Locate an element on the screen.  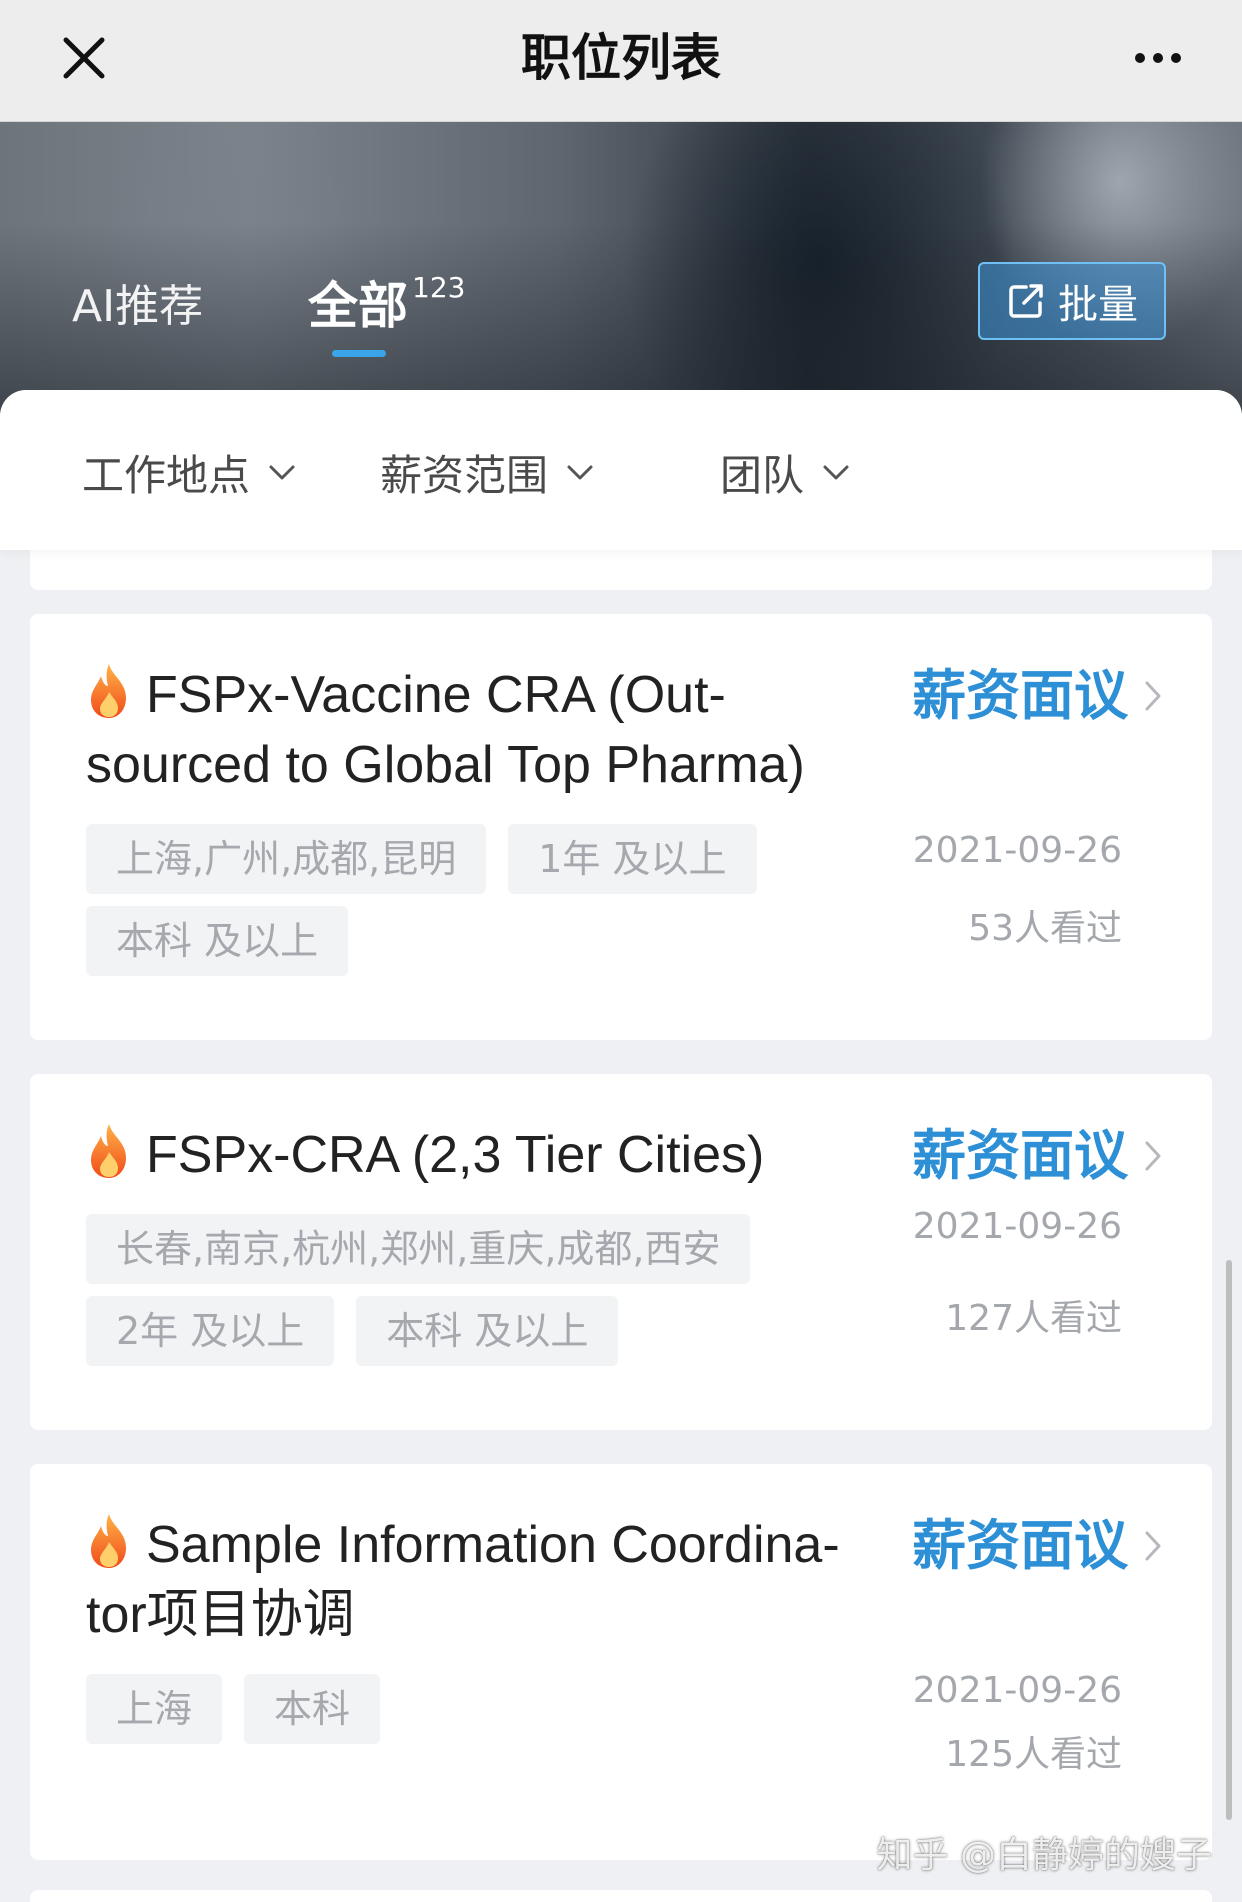
tag-experience: 2年 及以上 is located at coordinates (210, 1331).